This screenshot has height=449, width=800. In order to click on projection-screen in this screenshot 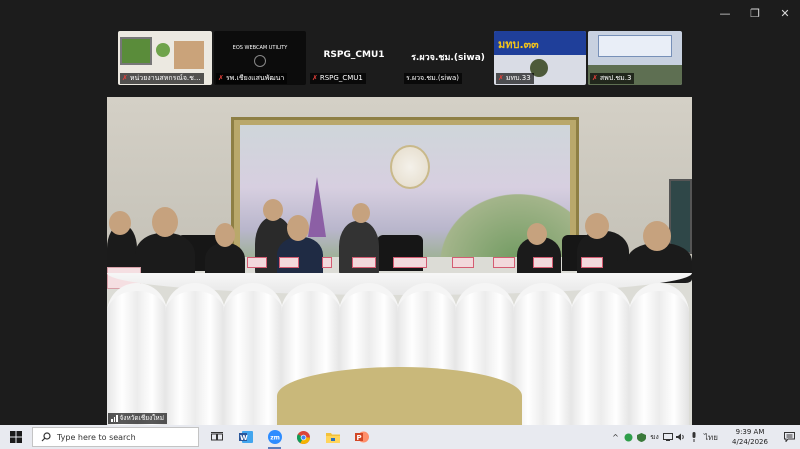, I will do `click(635, 46)`.